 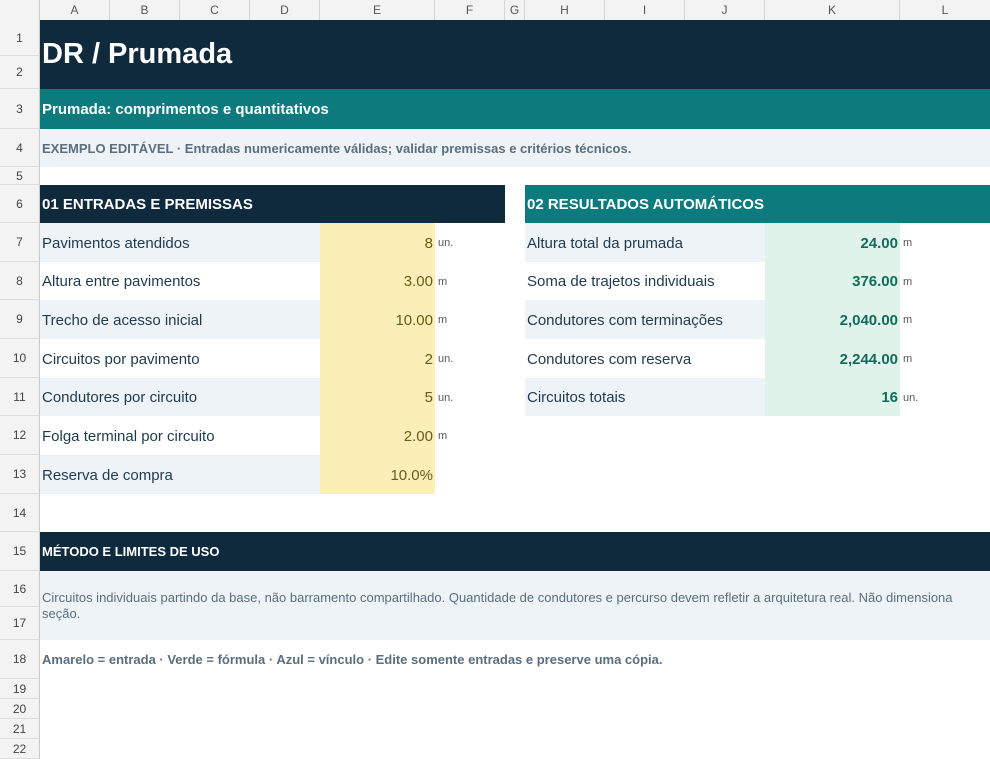 What do you see at coordinates (20, 551) in the screenshot?
I see `row-header-15: 15` at bounding box center [20, 551].